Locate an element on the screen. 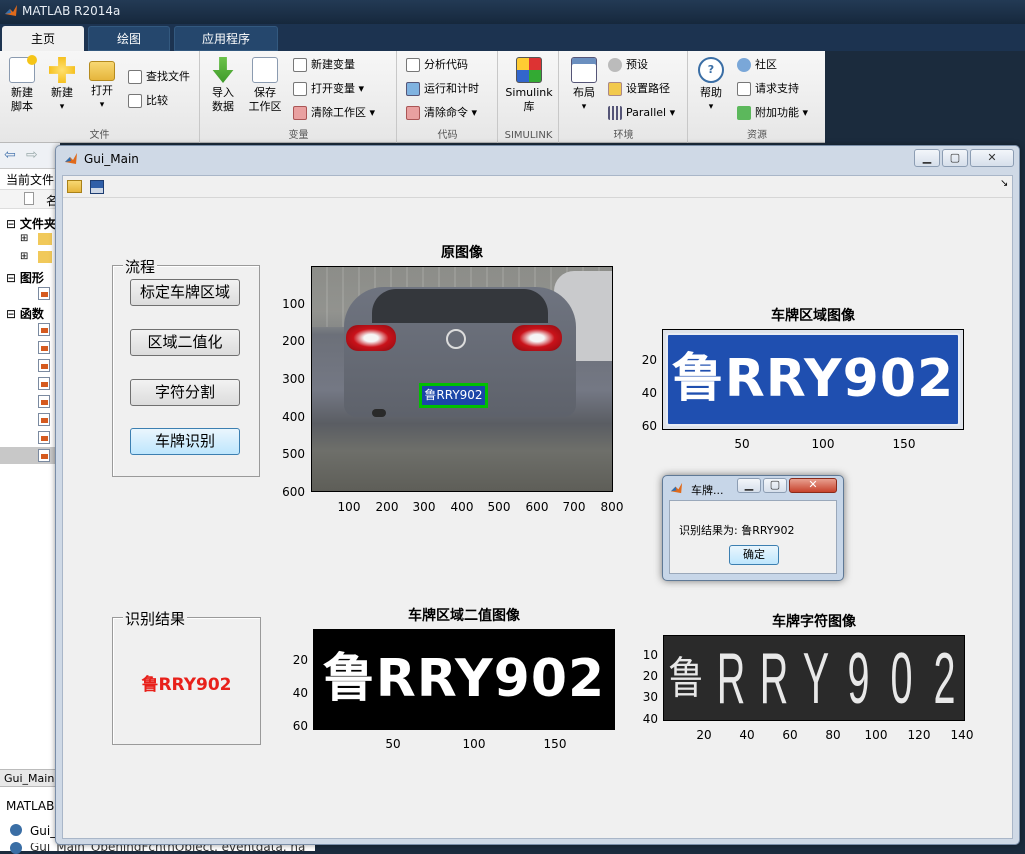 The height and width of the screenshot is (854, 1025). toolbar-expand-icon: ↘ is located at coordinates (1004, 183).